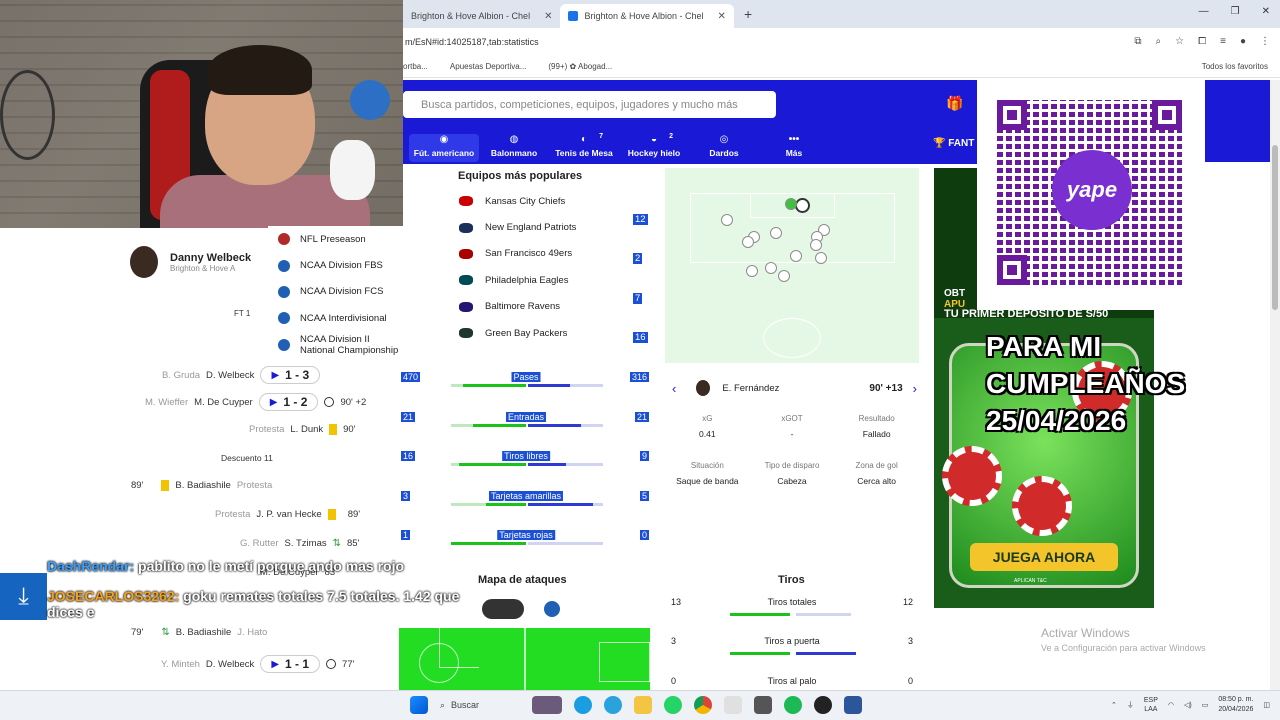 The image size is (1280, 720). Describe the element at coordinates (137, 485) in the screenshot. I see `event-minute: 89'` at that location.